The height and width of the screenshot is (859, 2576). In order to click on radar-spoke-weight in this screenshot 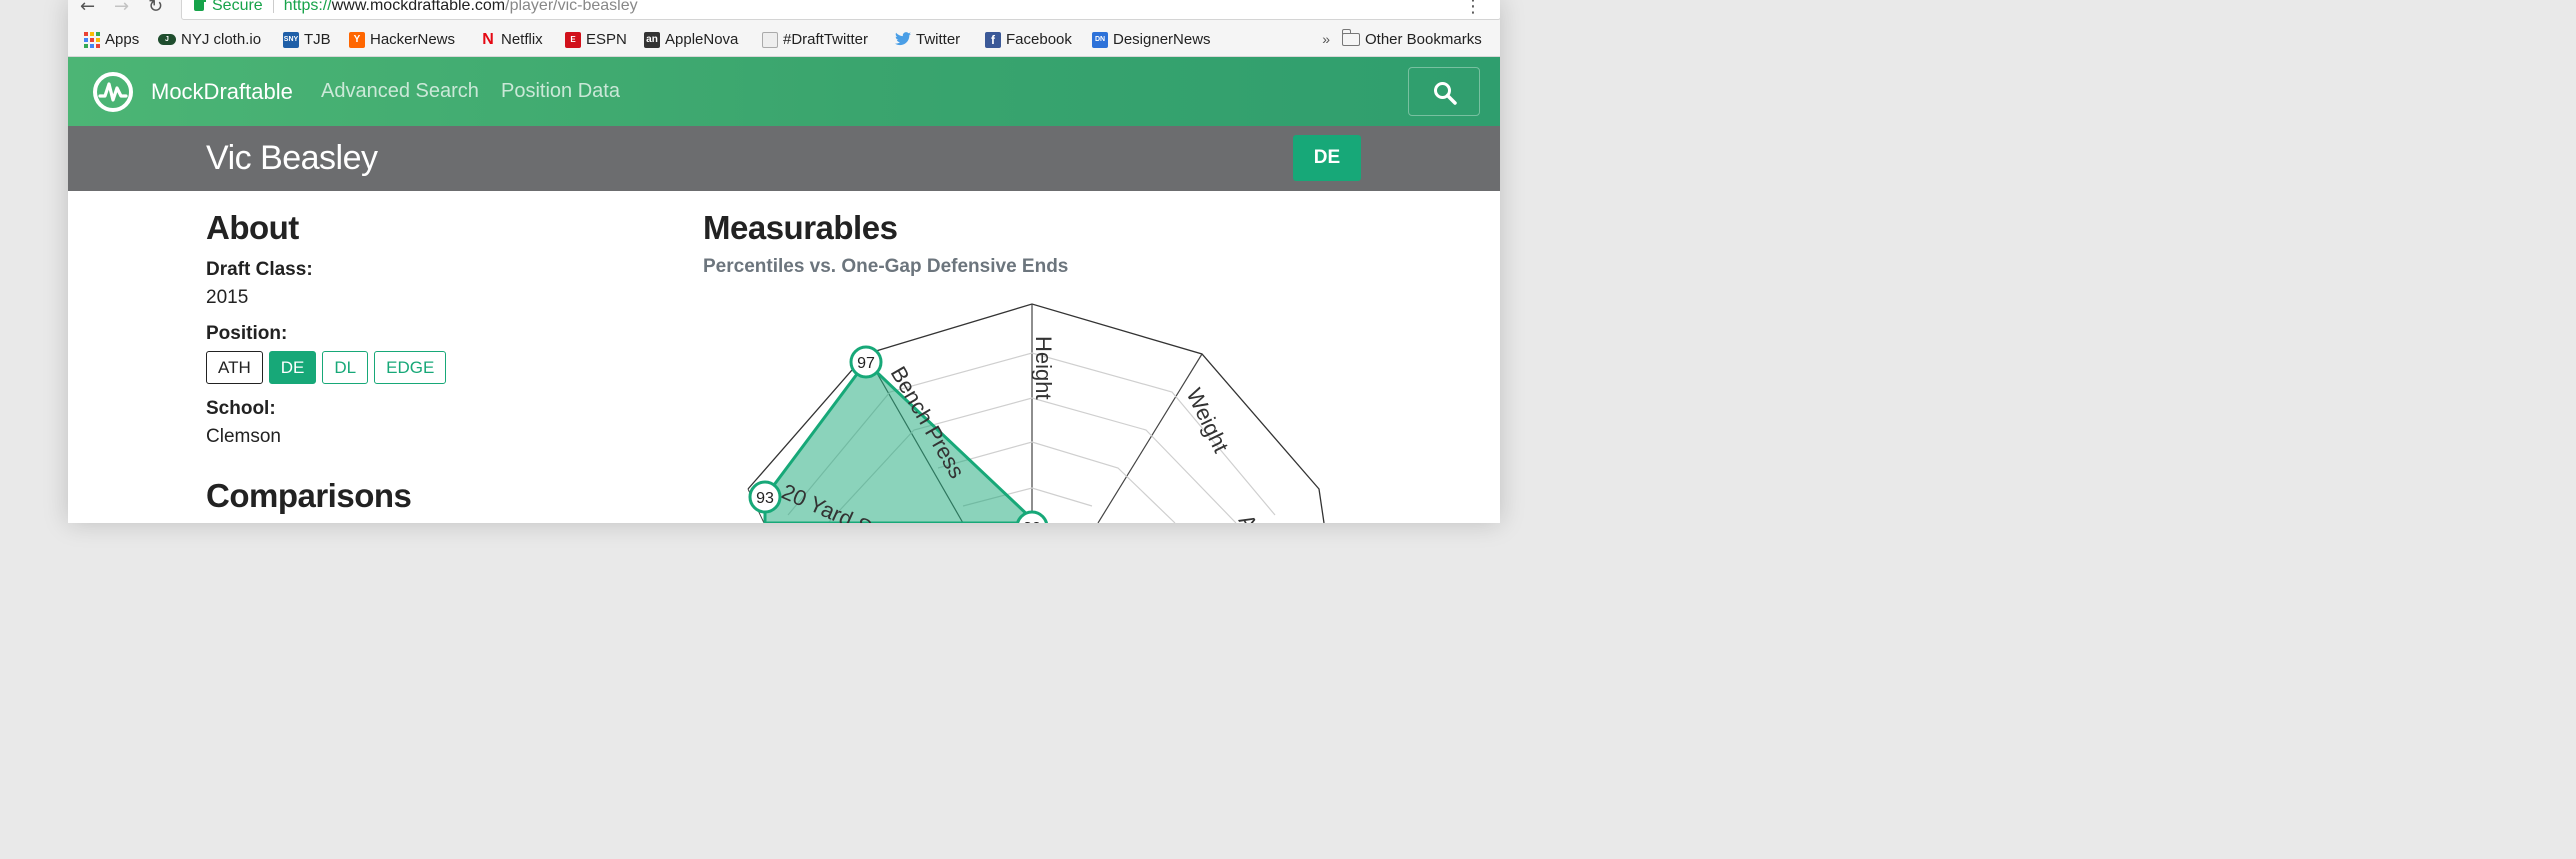, I will do `click(1150, 438)`.